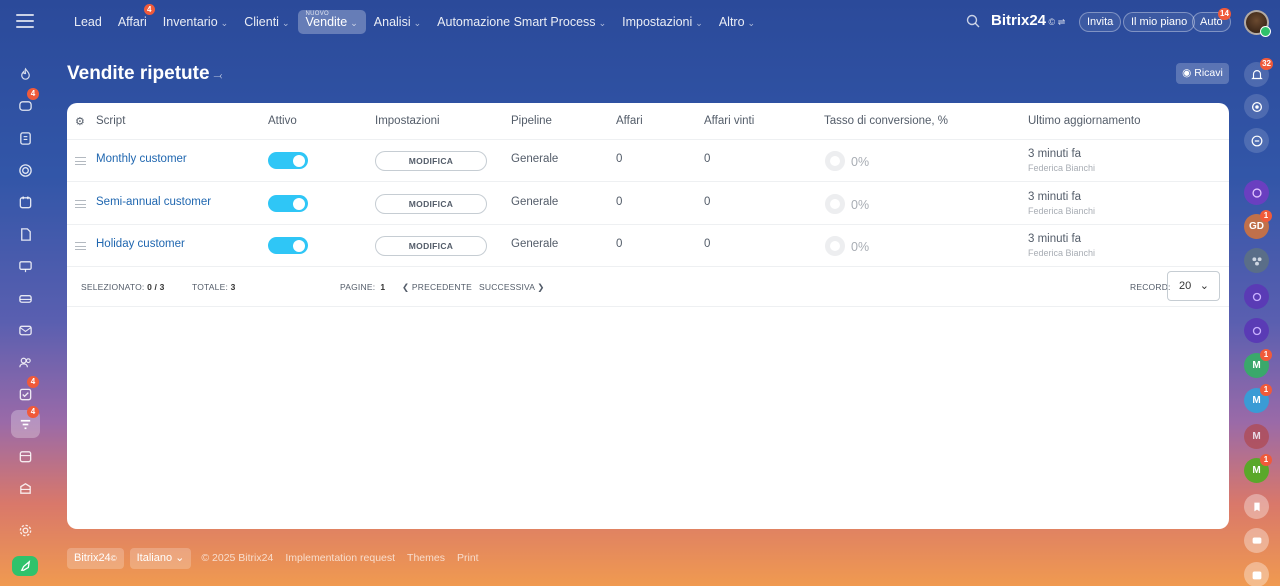 This screenshot has width=1280, height=586. Describe the element at coordinates (1256, 192) in the screenshot. I see `ai-assistant-button` at that location.